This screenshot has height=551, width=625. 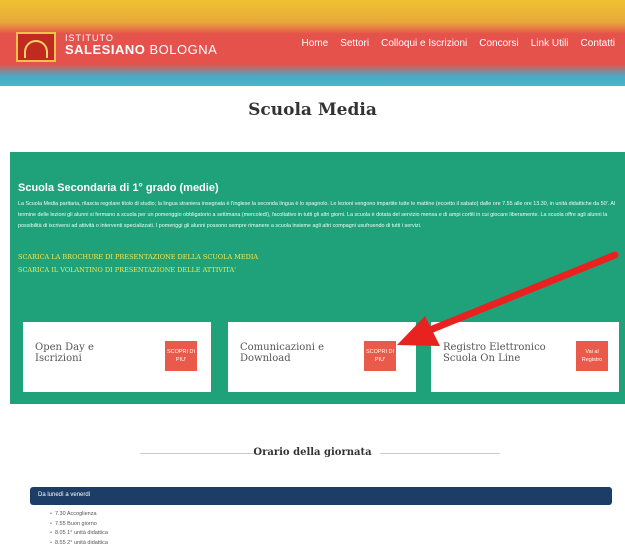 I want to click on card-registro-label: Registro Elettronico Scuola On Line, so click(x=494, y=353).